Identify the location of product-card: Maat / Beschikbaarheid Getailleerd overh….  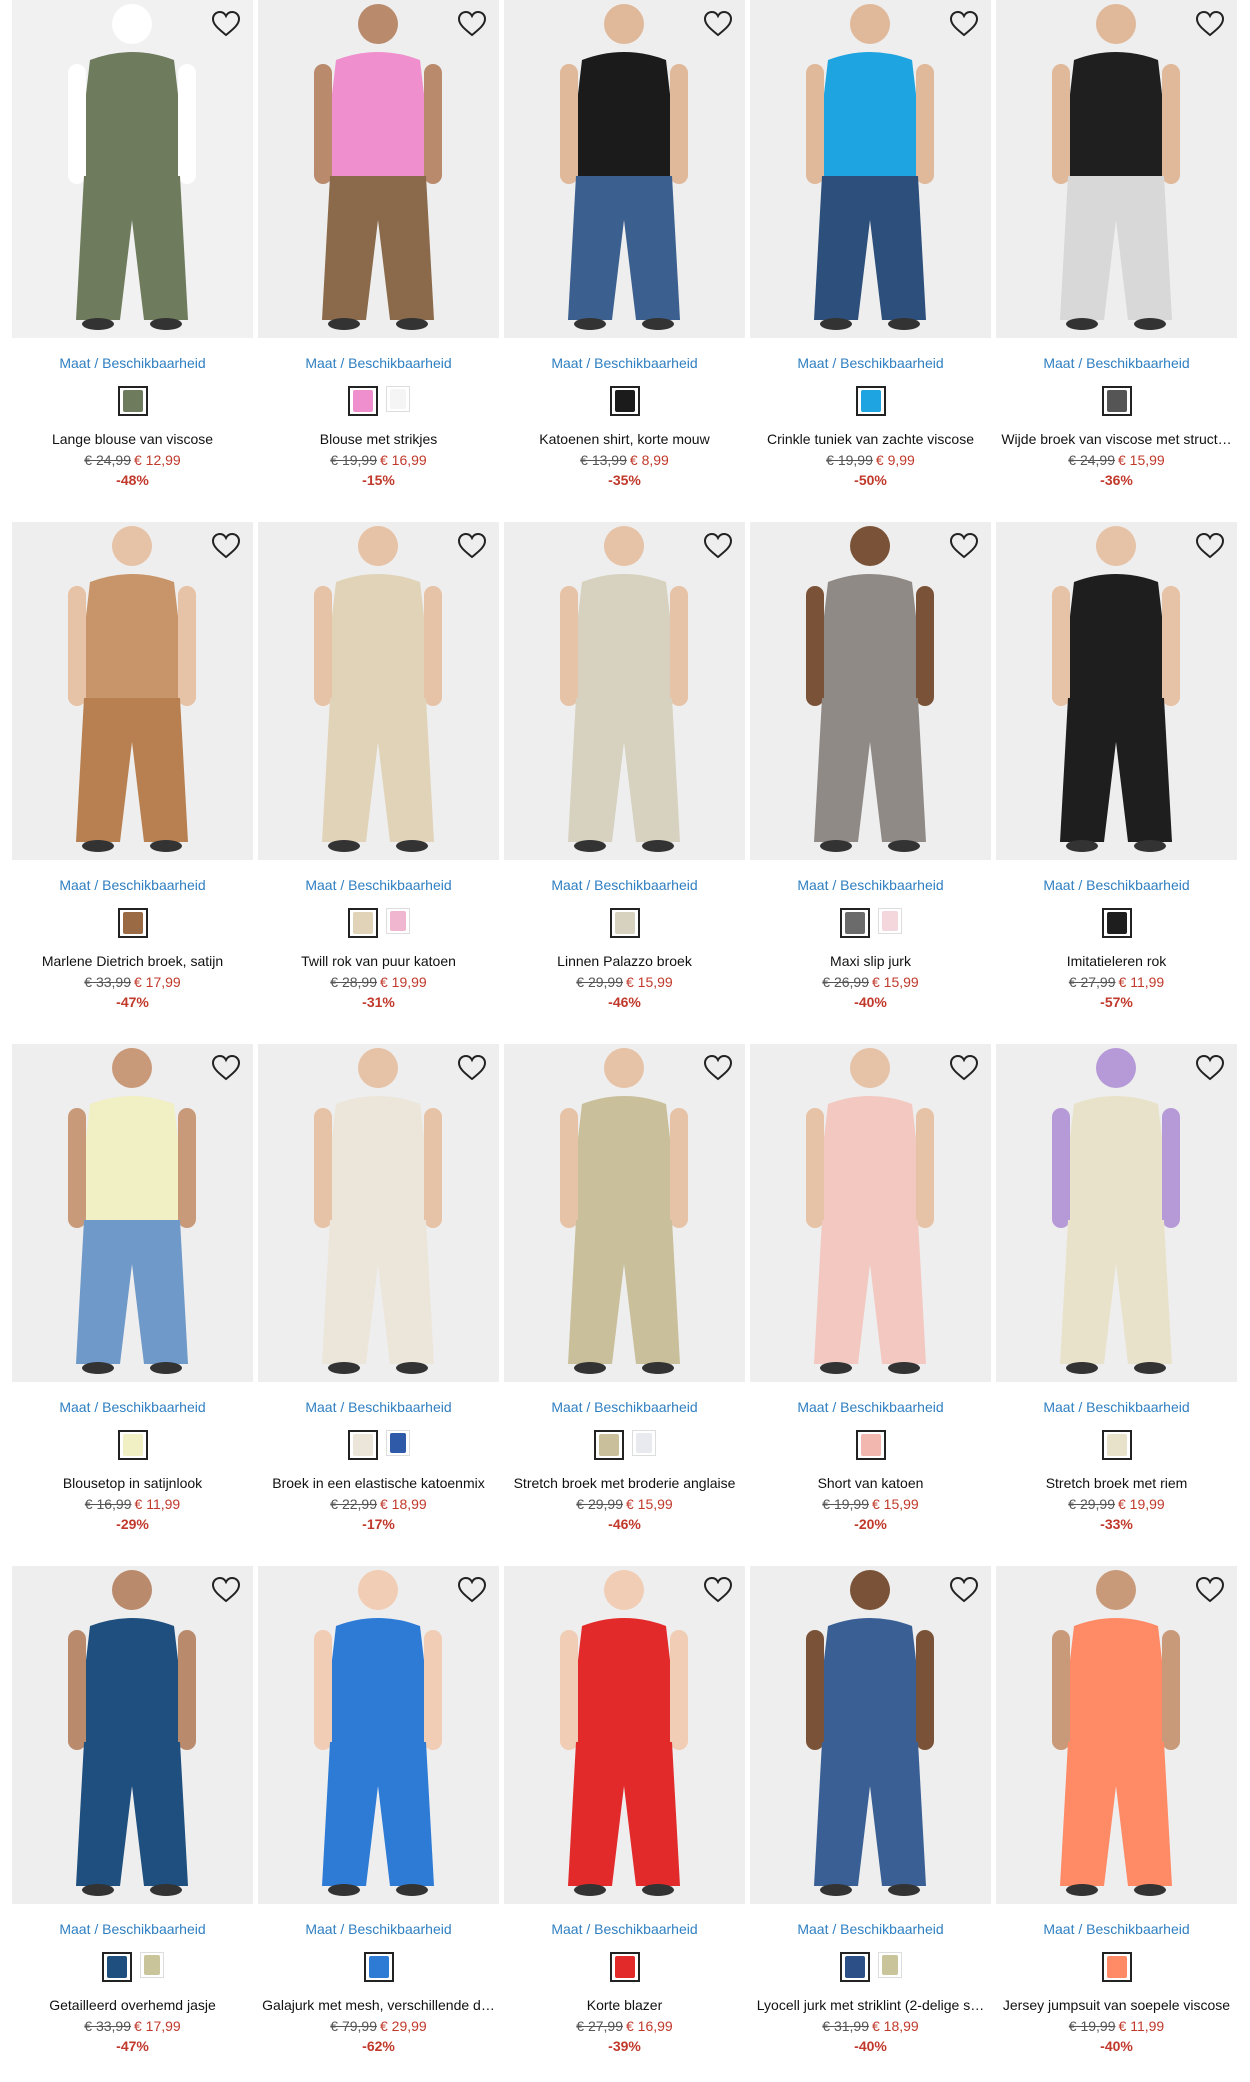
(132, 1810).